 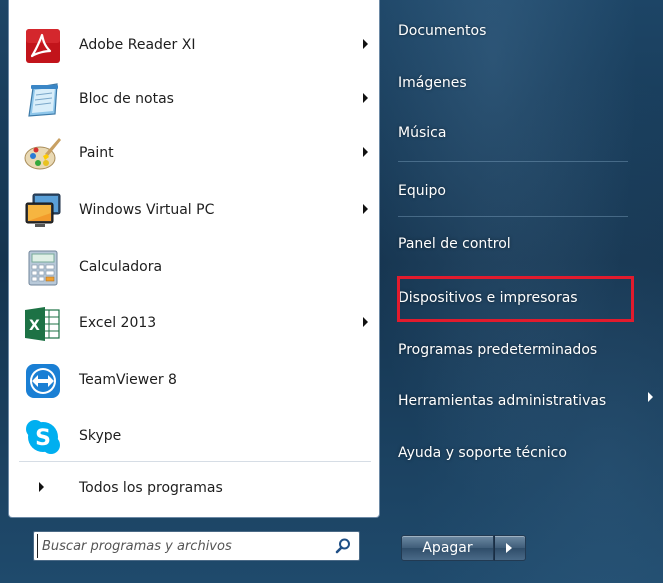 I want to click on place-documentos: Documentos, so click(x=442, y=31).